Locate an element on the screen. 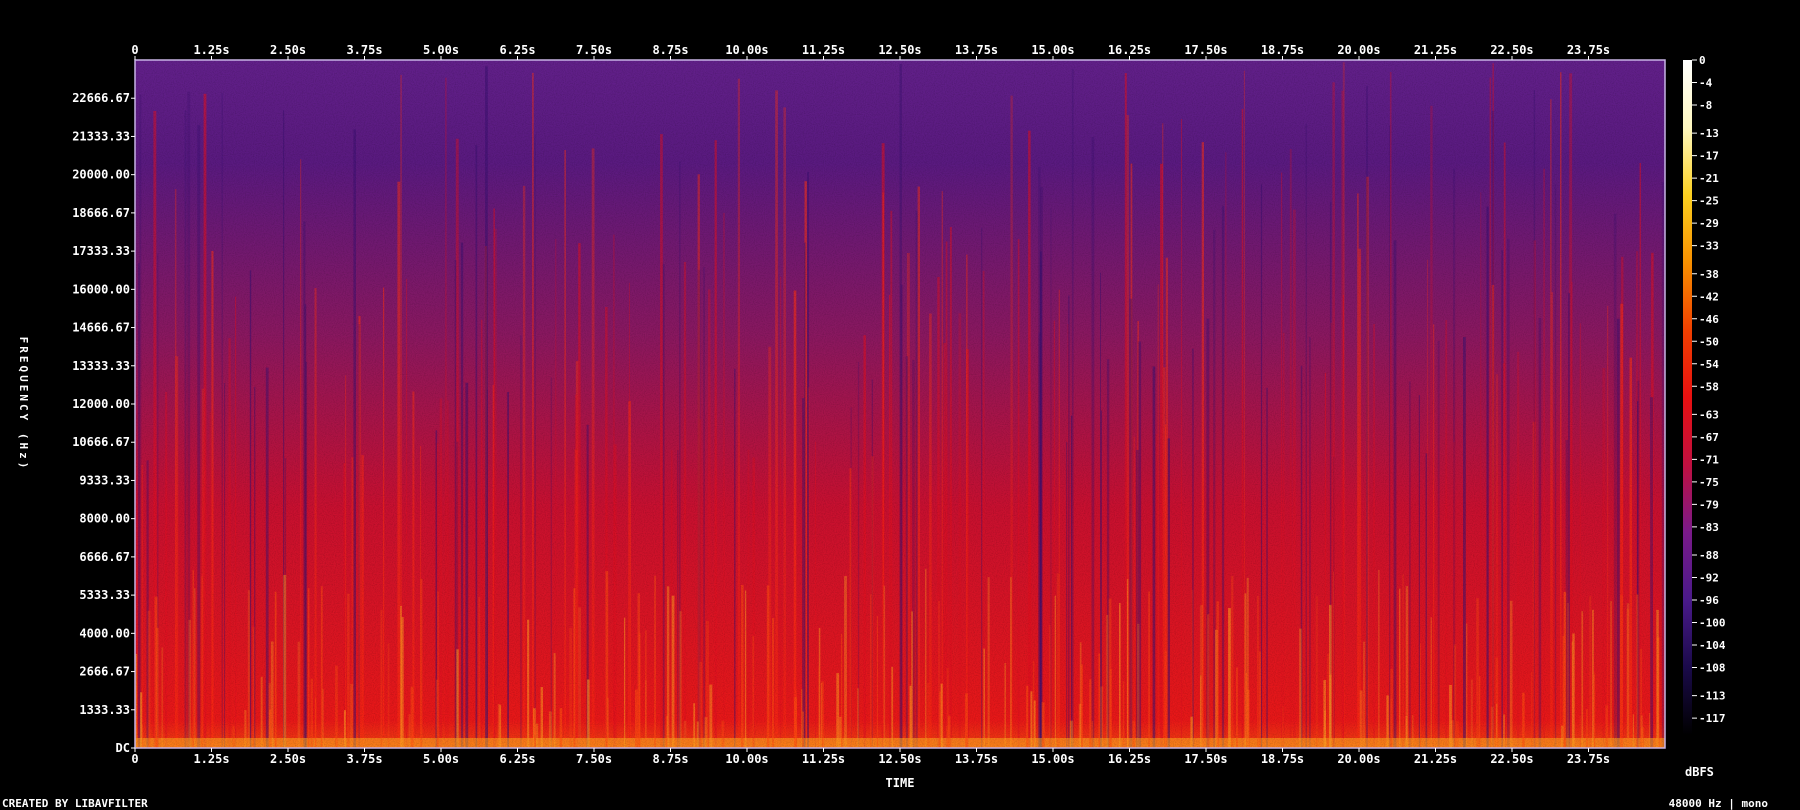 Image resolution: width=1800 pixels, height=810 pixels. colorbar-gradient is located at coordinates (1687, 397).